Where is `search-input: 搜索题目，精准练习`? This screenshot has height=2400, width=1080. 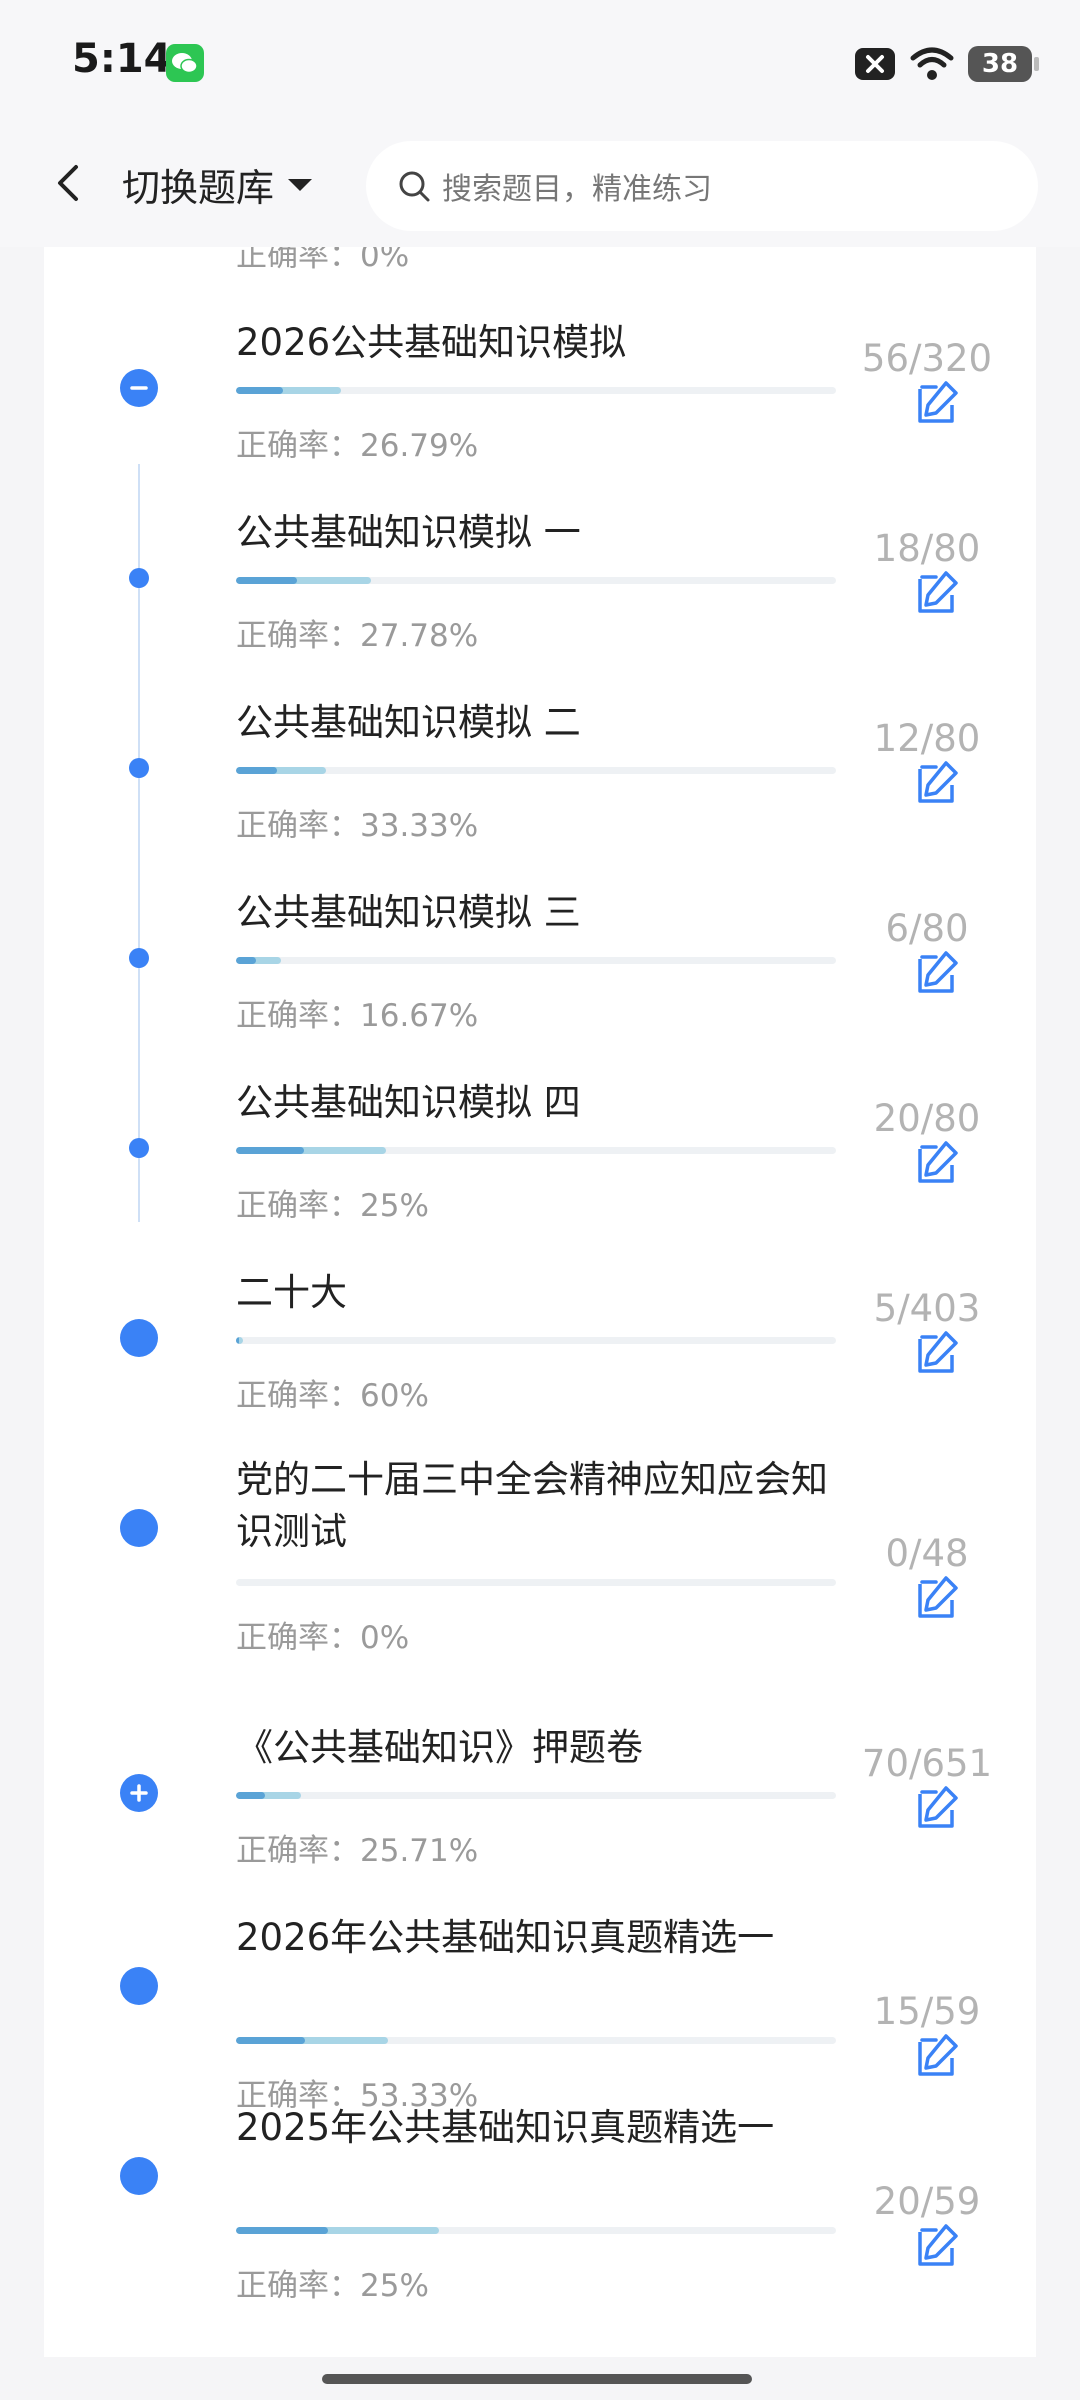 search-input: 搜索题目，精准练习 is located at coordinates (702, 186).